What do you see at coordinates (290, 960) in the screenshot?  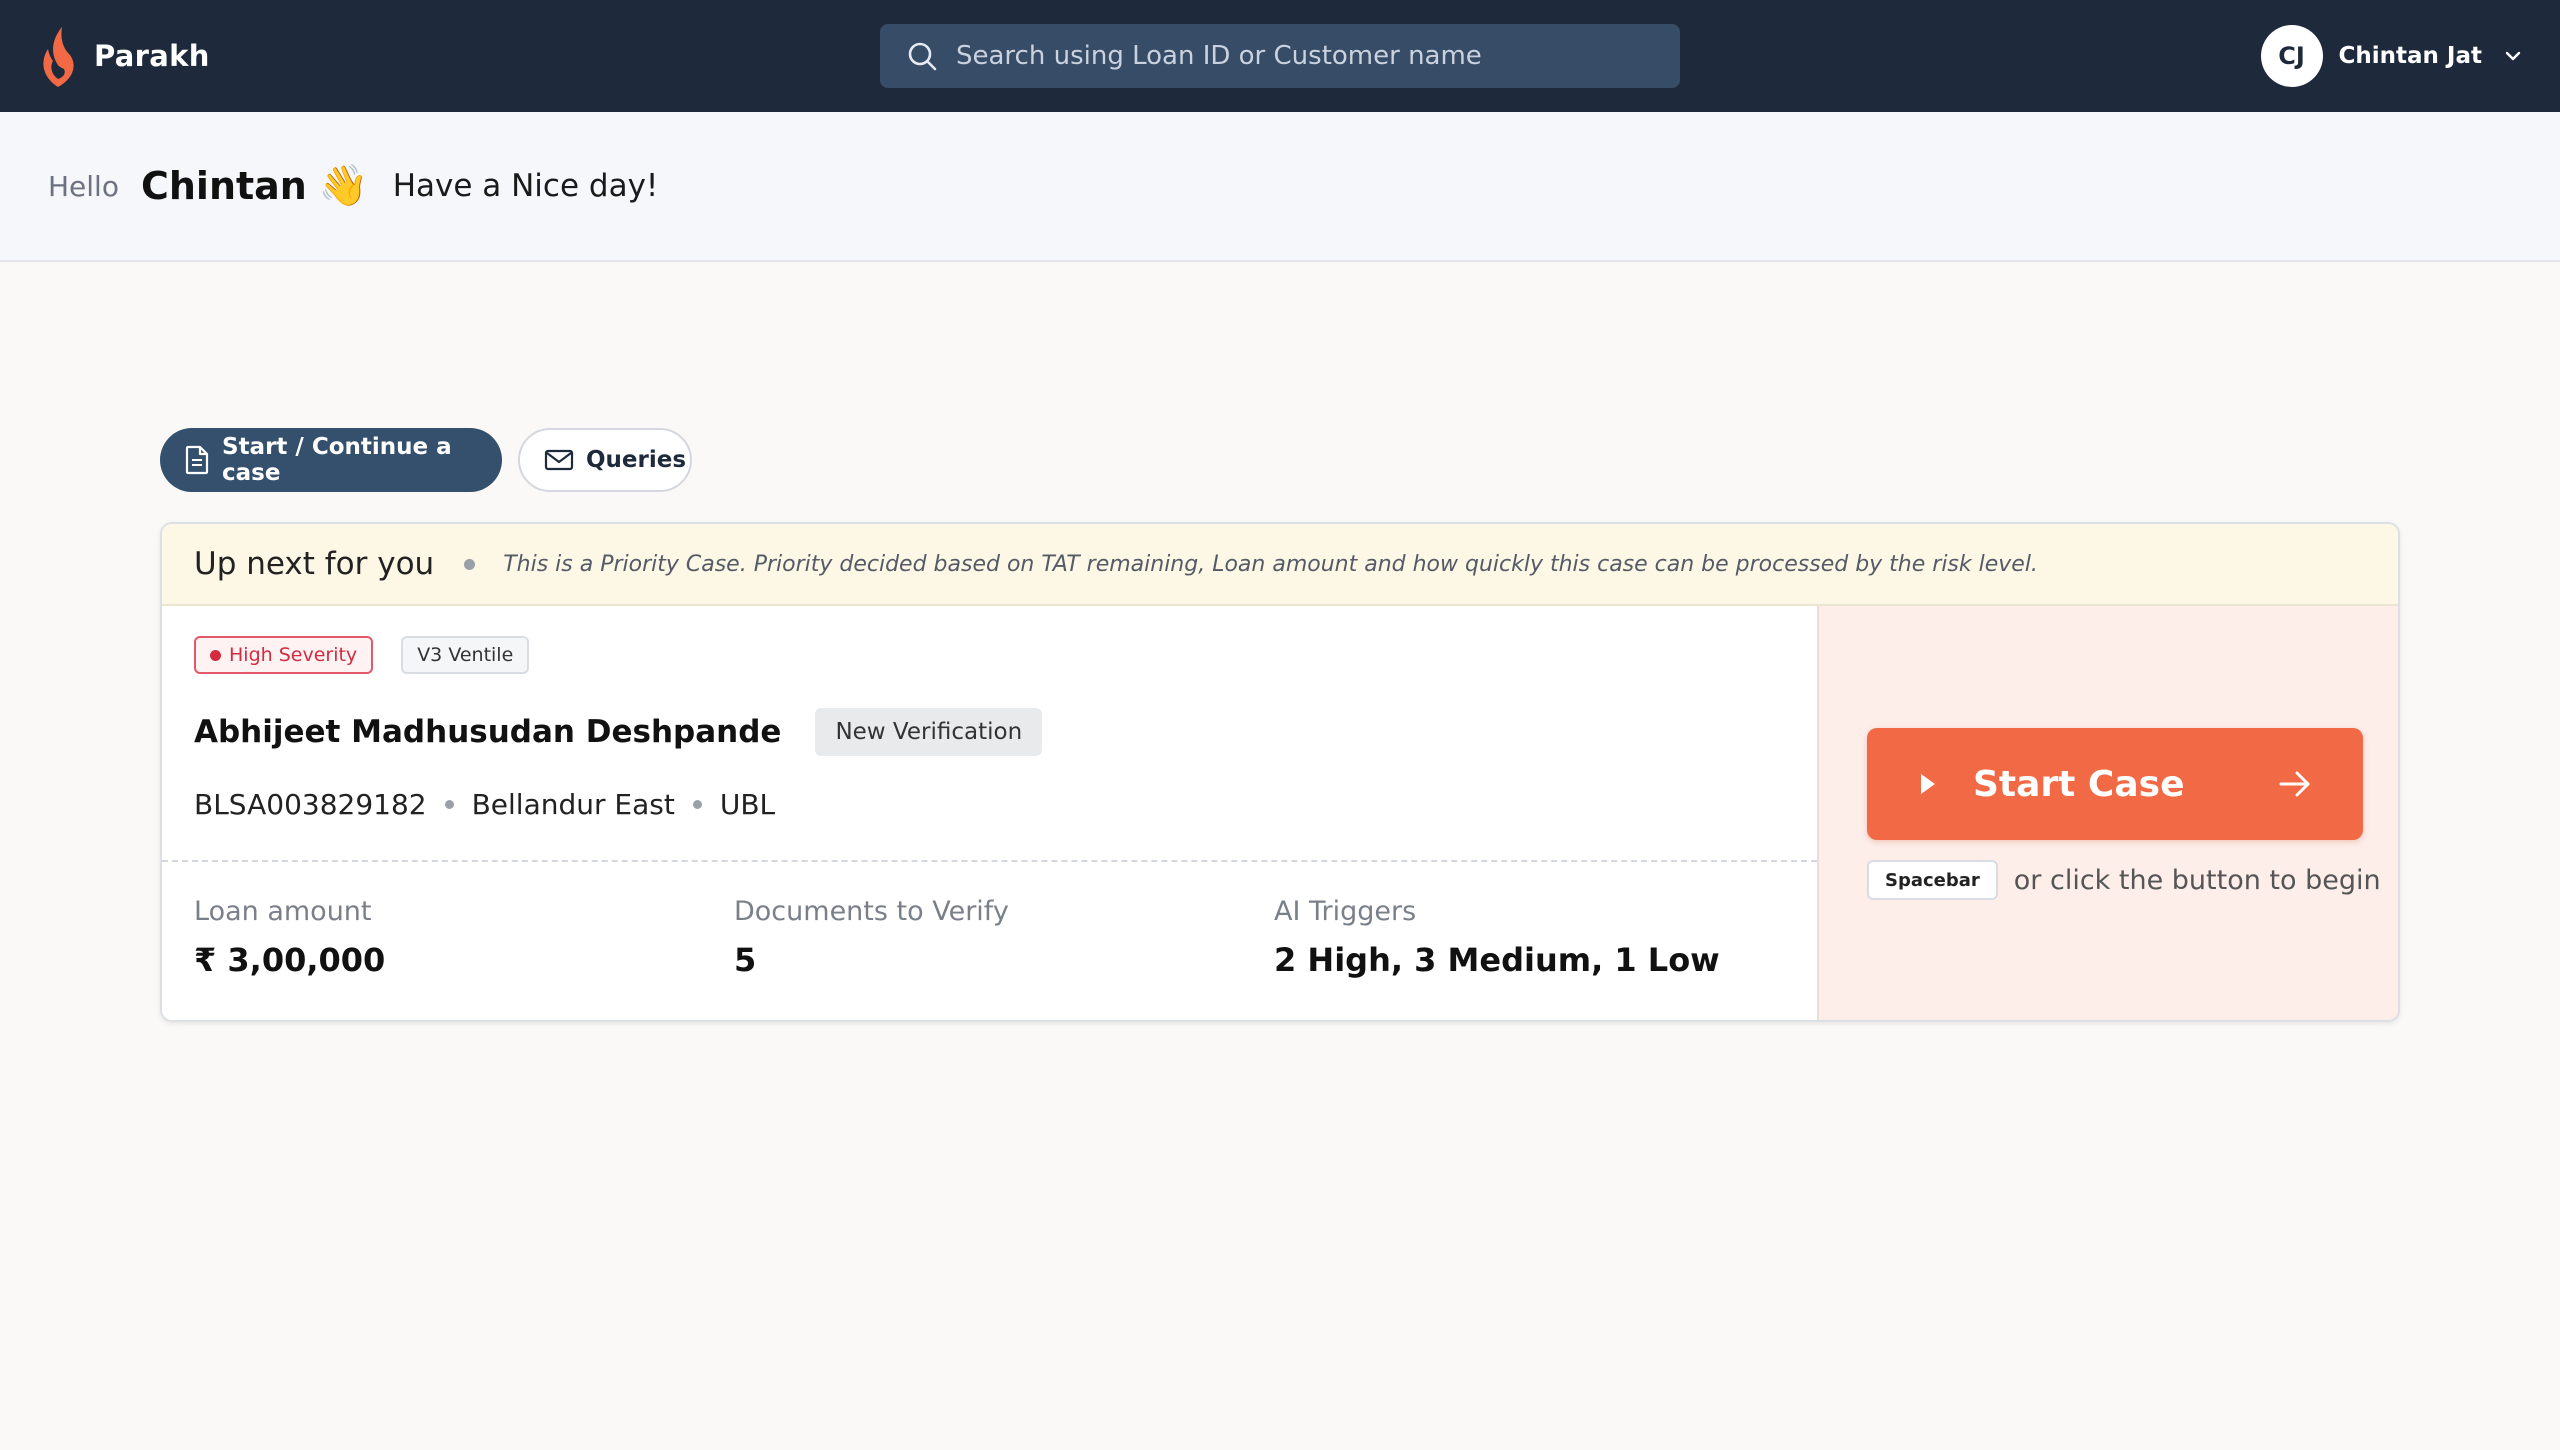 I see `stat-value: ₹ 3,00,000` at bounding box center [290, 960].